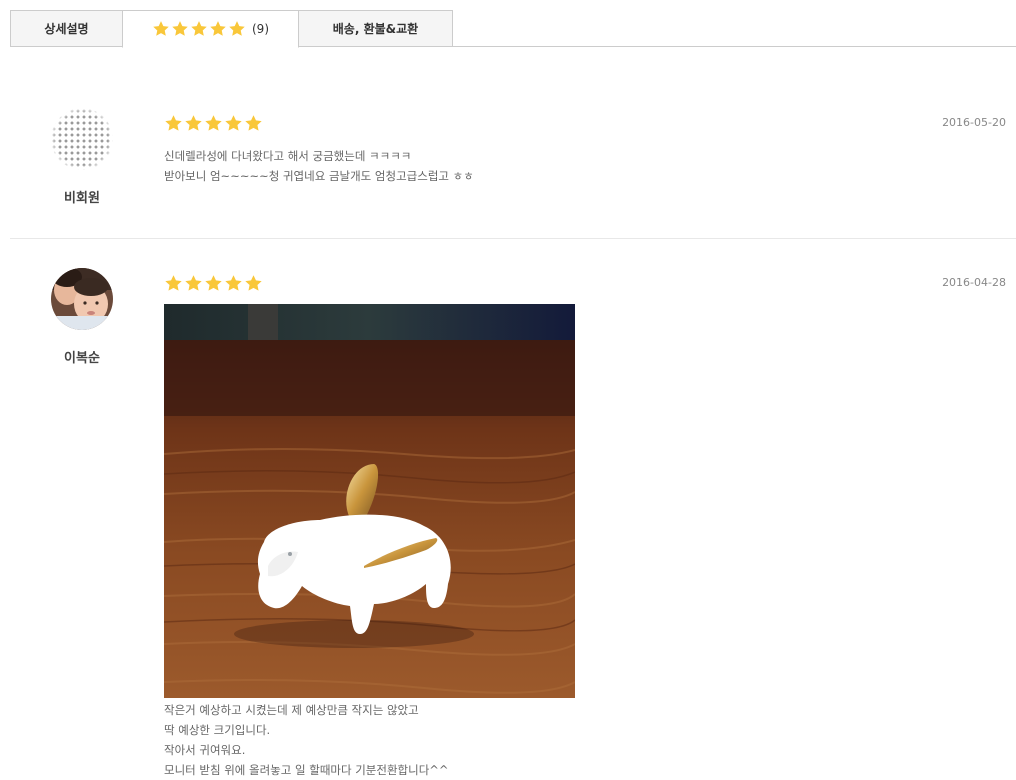 The height and width of the screenshot is (780, 1016). Describe the element at coordinates (319, 176) in the screenshot. I see `review-text-line: 받아보니 엄~~~~~청 귀엽네요 금날개도 엄청고급스럽고 ㅎㅎ` at that location.